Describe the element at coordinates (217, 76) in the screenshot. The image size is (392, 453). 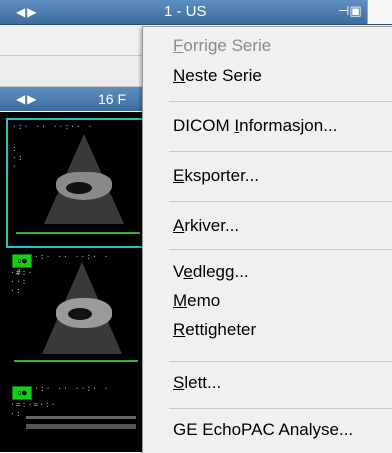
I see `menu-item-neste-serie: Neste Serie` at that location.